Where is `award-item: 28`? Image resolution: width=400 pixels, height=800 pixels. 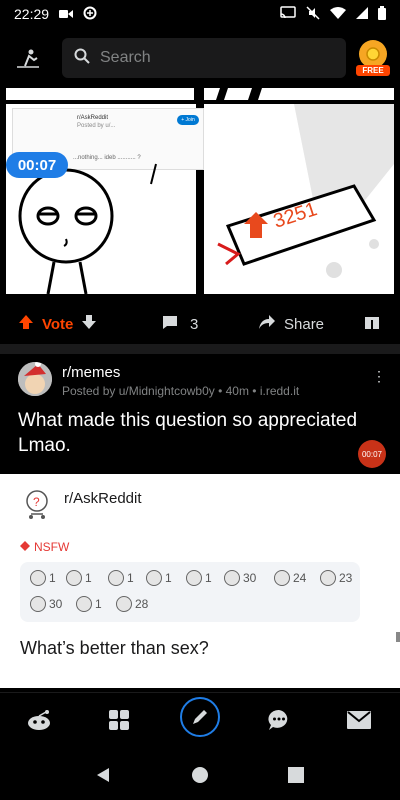 award-item: 28 is located at coordinates (132, 604).